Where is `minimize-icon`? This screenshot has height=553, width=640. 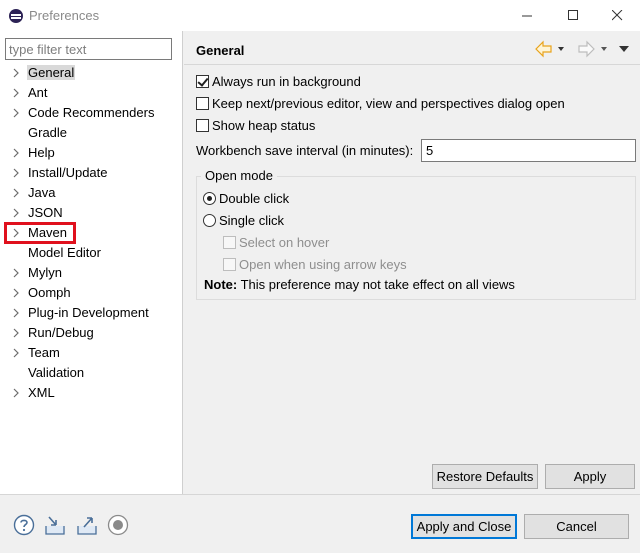
minimize-icon is located at coordinates (526, 16).